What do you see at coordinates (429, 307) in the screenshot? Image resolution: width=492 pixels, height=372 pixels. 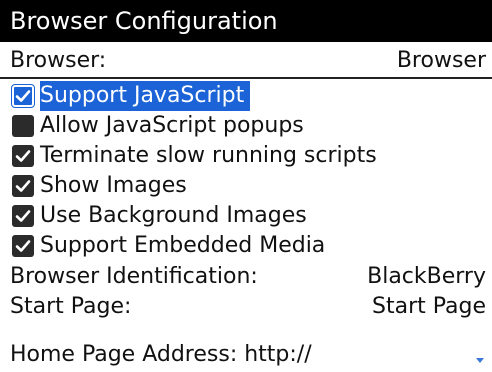 I see `start-page-value: Start Page` at bounding box center [429, 307].